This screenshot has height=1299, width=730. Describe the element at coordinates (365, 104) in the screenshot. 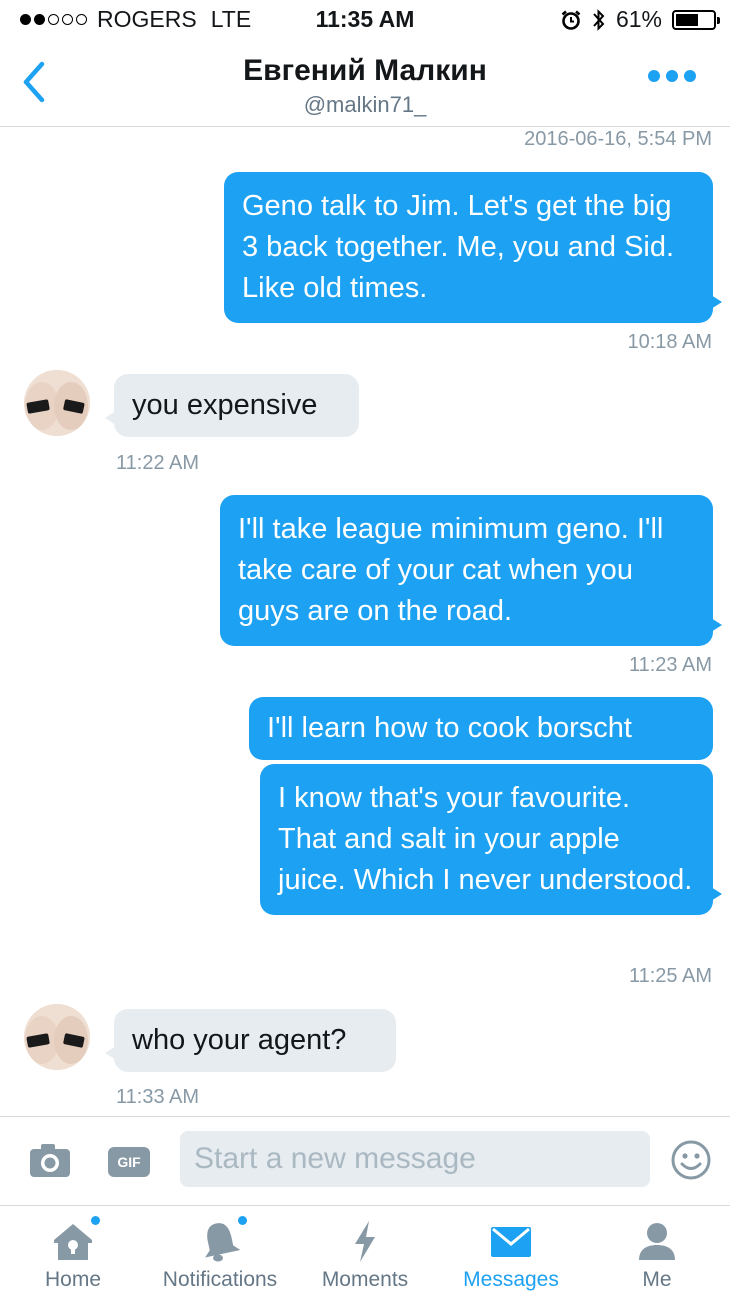

I see `contact-handle: @malkin71_` at that location.